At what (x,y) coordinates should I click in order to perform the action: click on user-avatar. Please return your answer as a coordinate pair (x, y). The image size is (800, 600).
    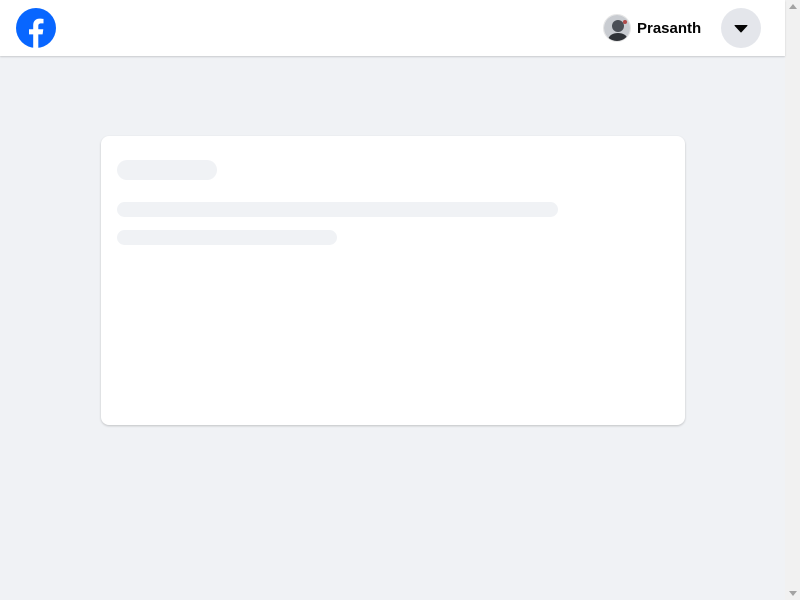
    Looking at the image, I should click on (617, 28).